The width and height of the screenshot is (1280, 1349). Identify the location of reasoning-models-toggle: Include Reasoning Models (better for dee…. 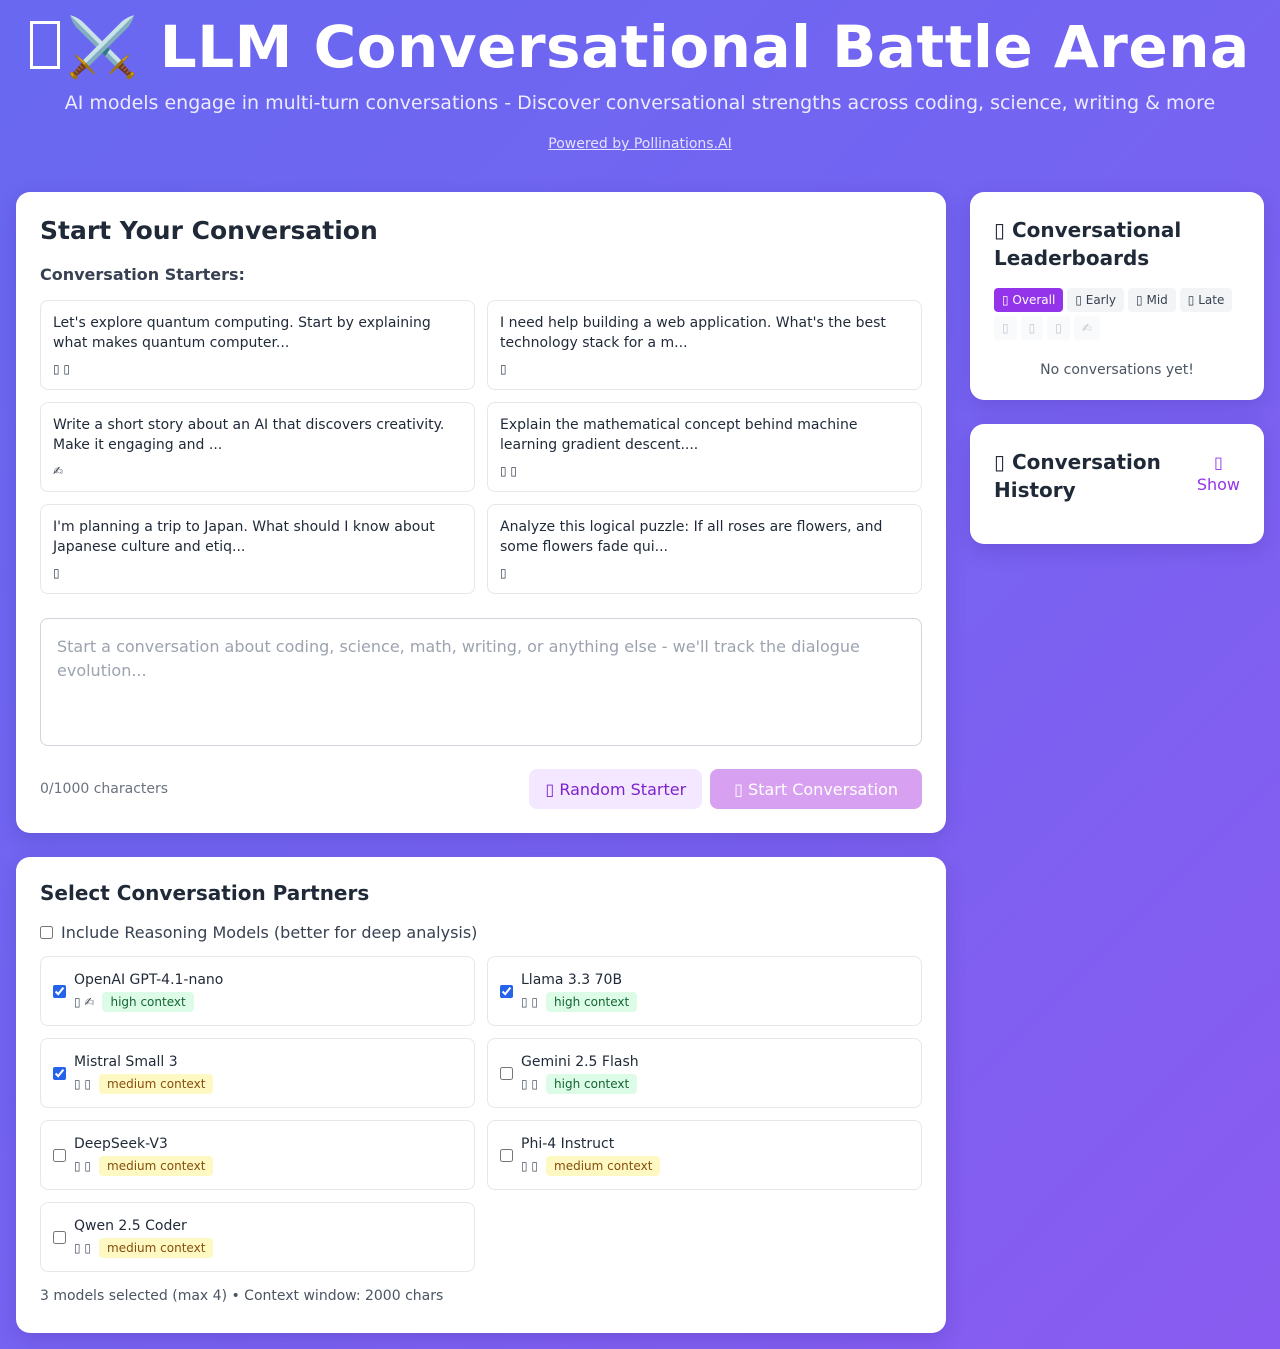
(481, 932).